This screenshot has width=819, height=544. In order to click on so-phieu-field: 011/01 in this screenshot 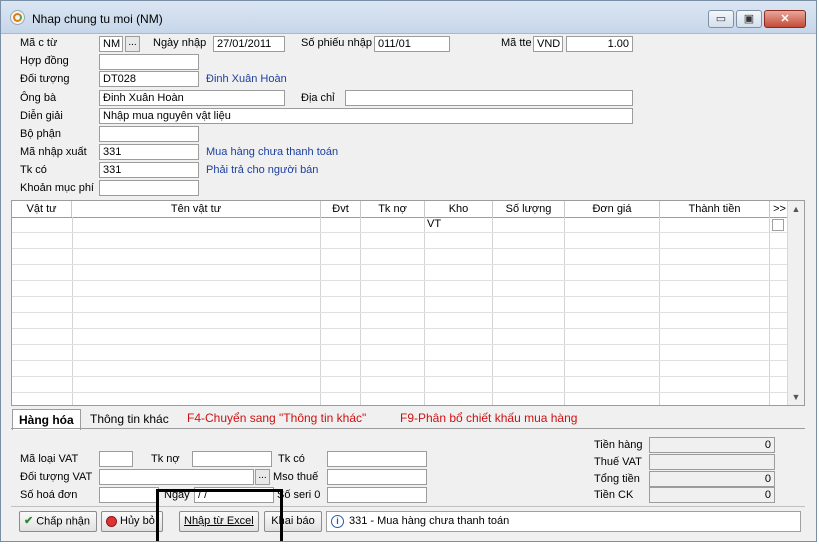, I will do `click(412, 44)`.